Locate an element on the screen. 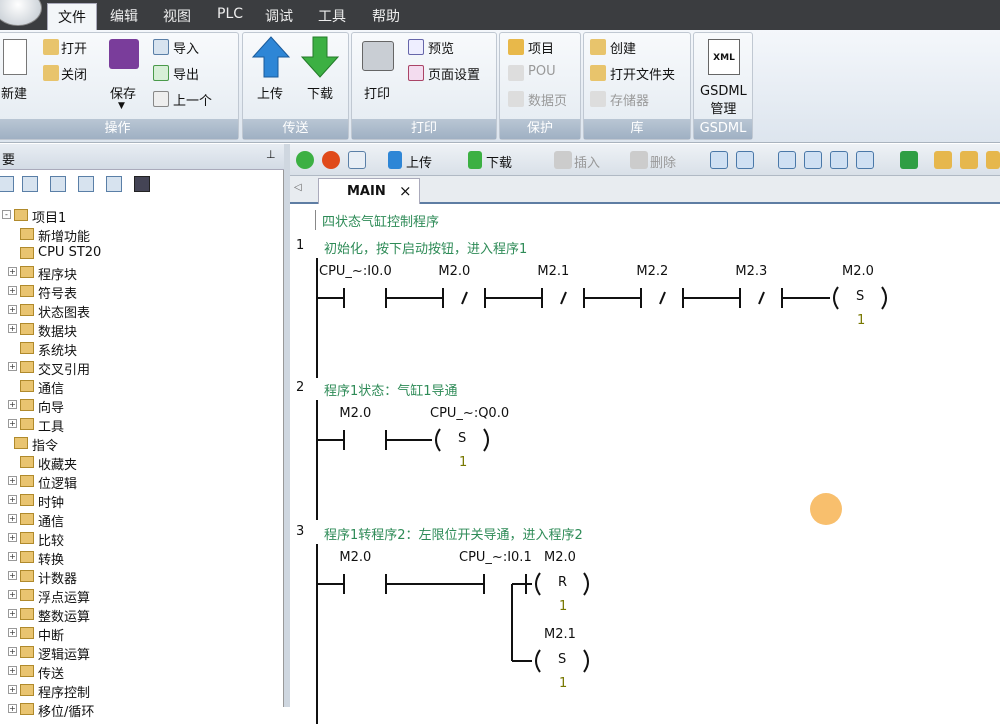 Image resolution: width=1000 pixels, height=724 pixels. close-button: 关闭 is located at coordinates (74, 73).